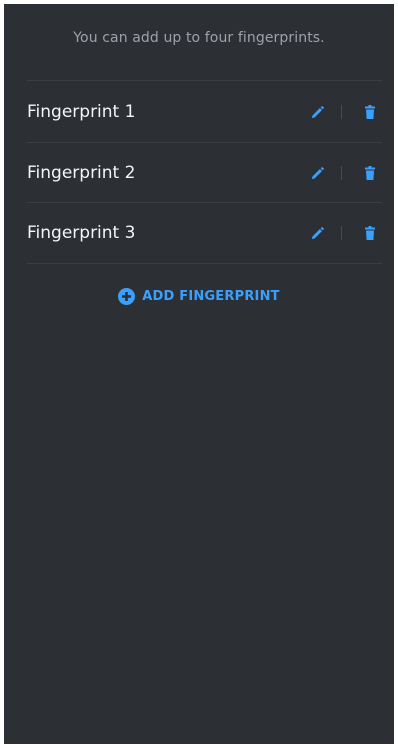  Describe the element at coordinates (81, 112) in the screenshot. I see `fingerprint-label: Fingerprint 1` at that location.